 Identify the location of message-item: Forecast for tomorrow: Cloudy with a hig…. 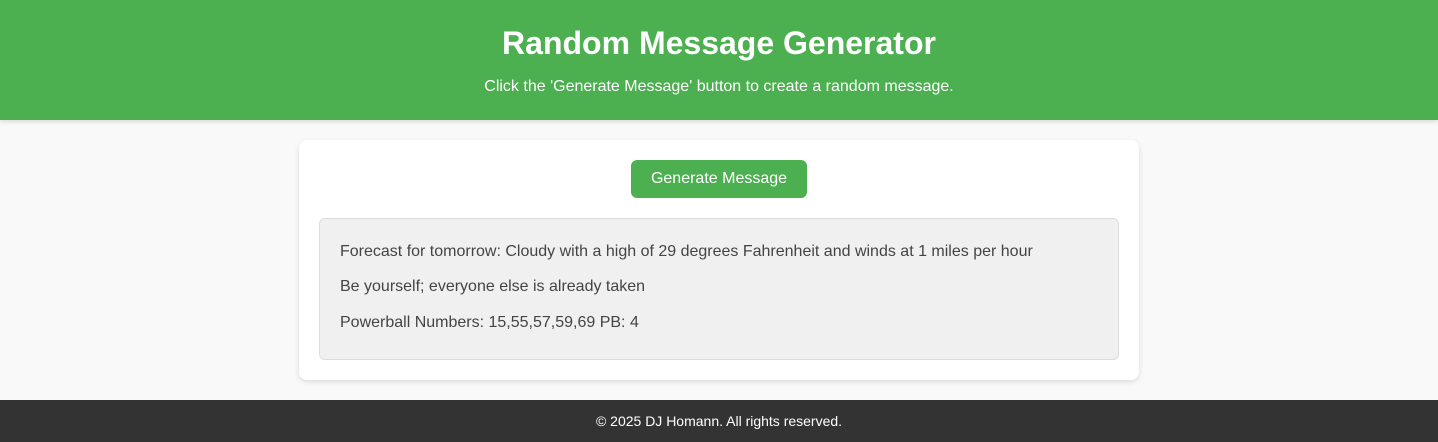
(686, 251).